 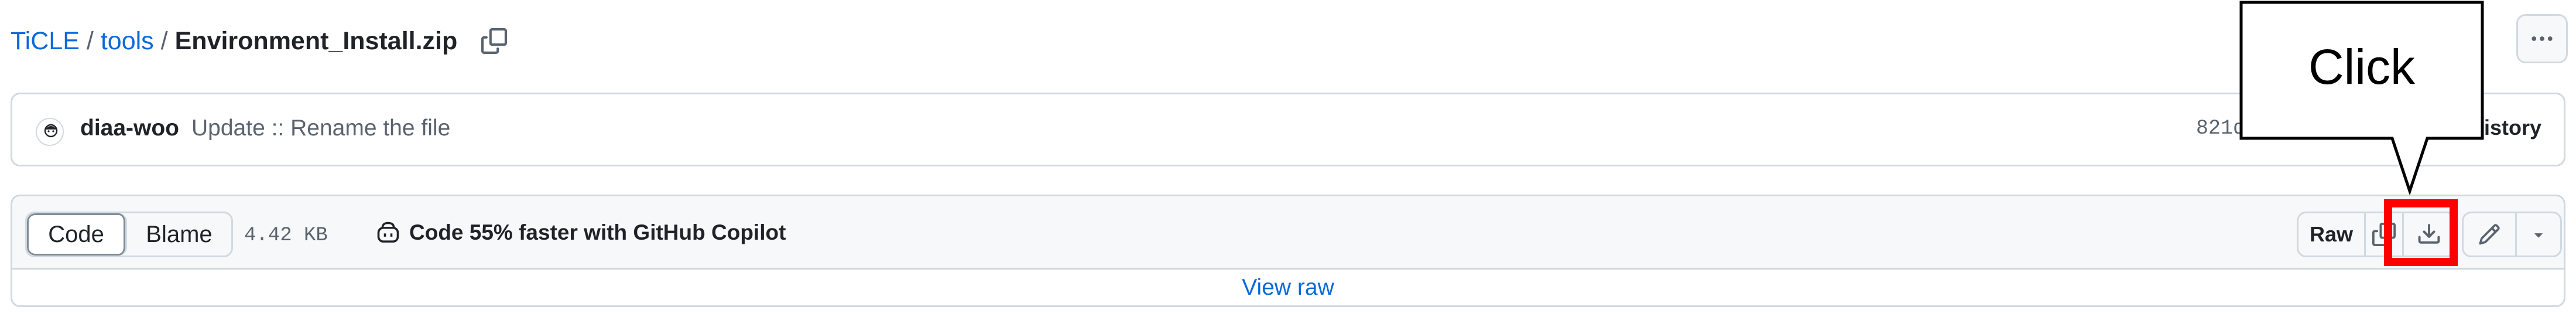 I want to click on copilot-promo-link: Code 55% faster with GitHub Copilot, so click(x=580, y=233).